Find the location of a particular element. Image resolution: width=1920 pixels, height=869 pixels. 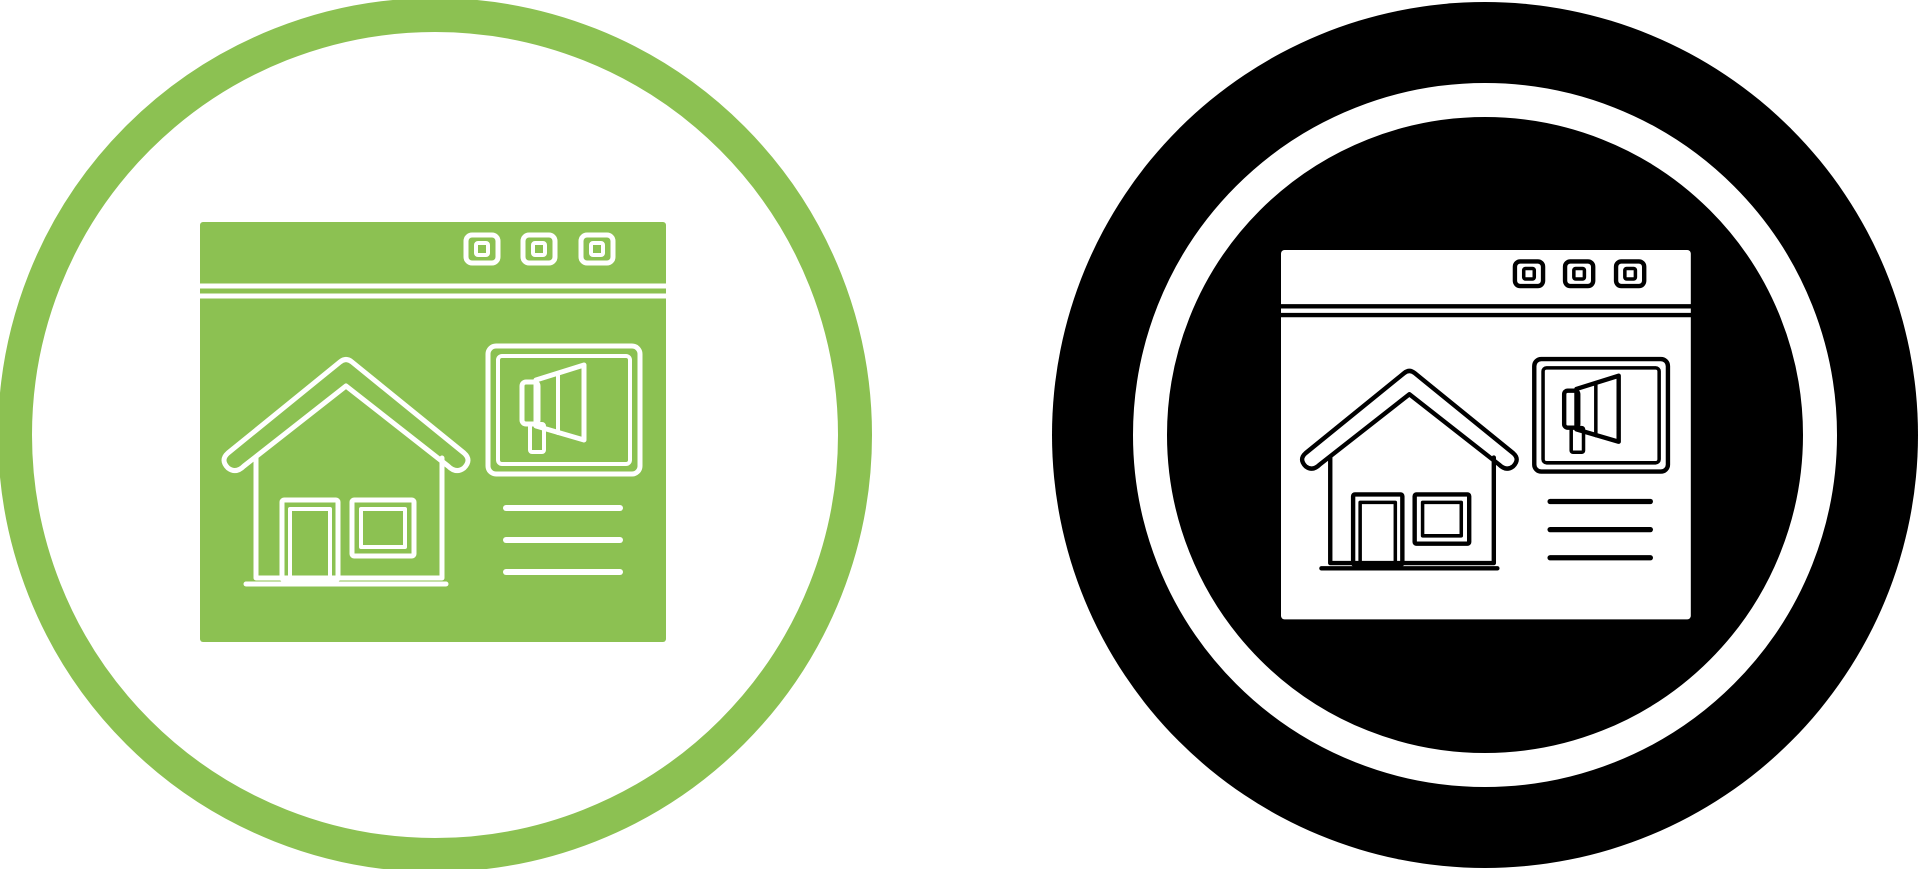

black-browser-window-icon is located at coordinates (1486, 435).